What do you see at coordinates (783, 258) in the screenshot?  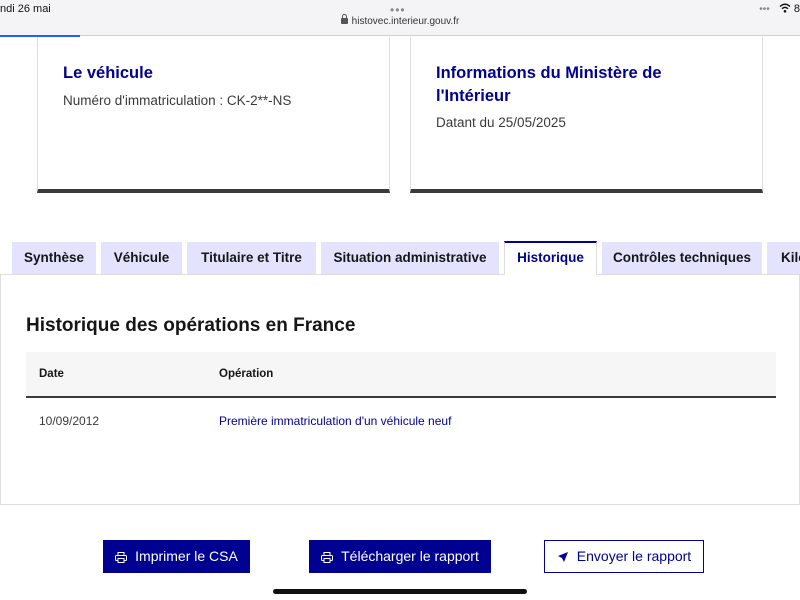 I see `tab-kilometrage: Kilo` at bounding box center [783, 258].